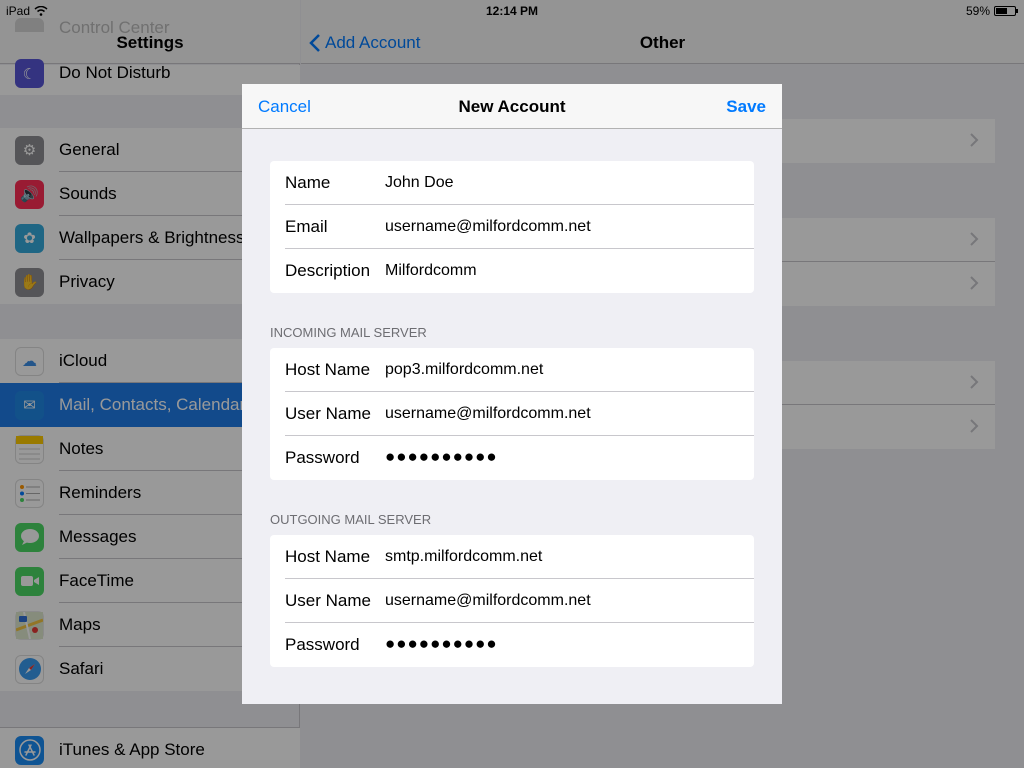 The width and height of the screenshot is (1024, 768). I want to click on incoming-section-header: INCOMING MAIL SERVER, so click(348, 332).